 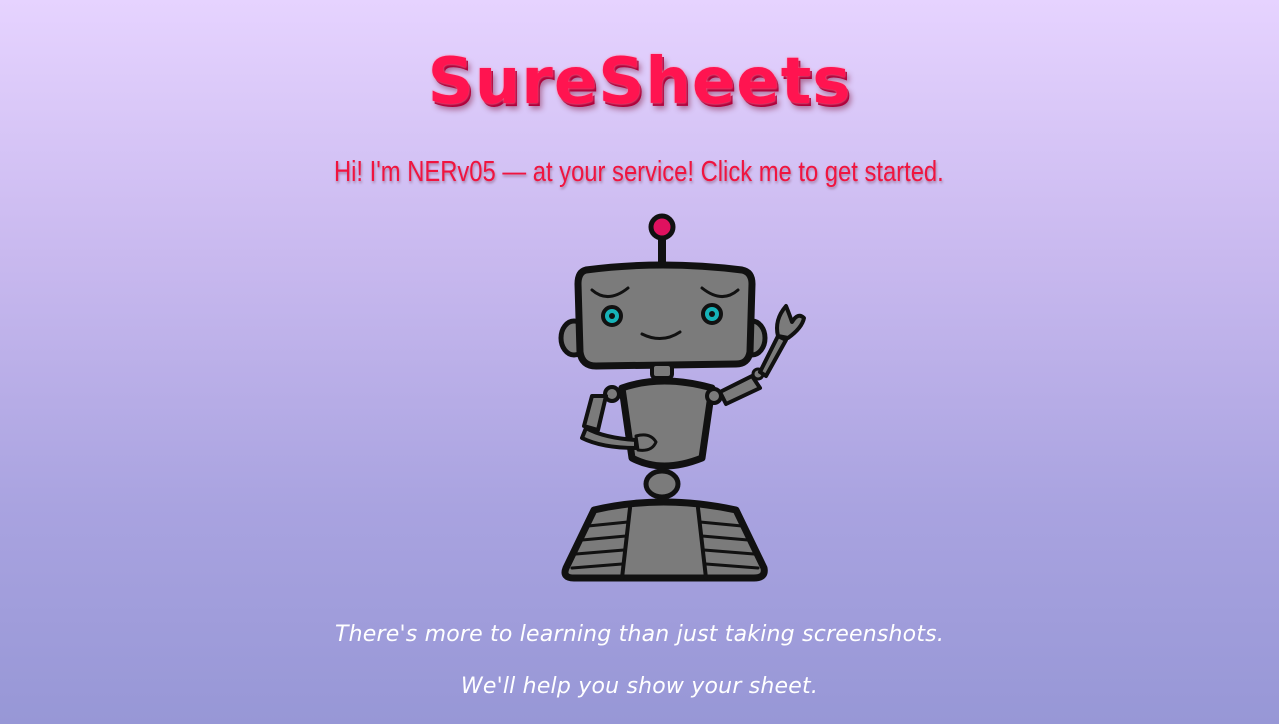 I want to click on robot-mascot-button, so click(x=684, y=400).